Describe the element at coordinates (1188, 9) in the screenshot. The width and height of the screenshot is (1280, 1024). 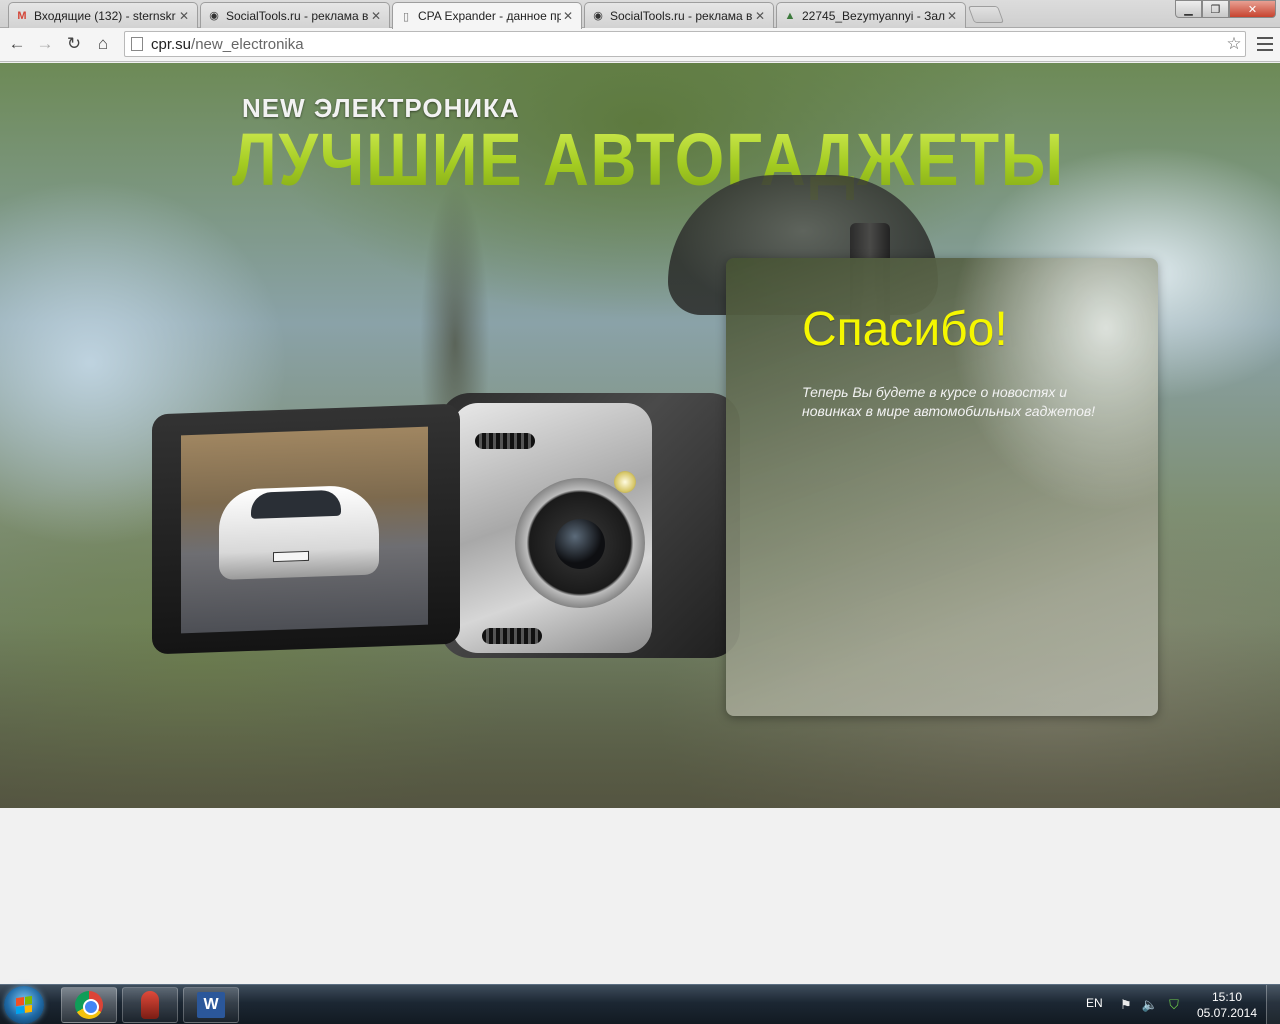
I see `minimize-button: ▁` at that location.